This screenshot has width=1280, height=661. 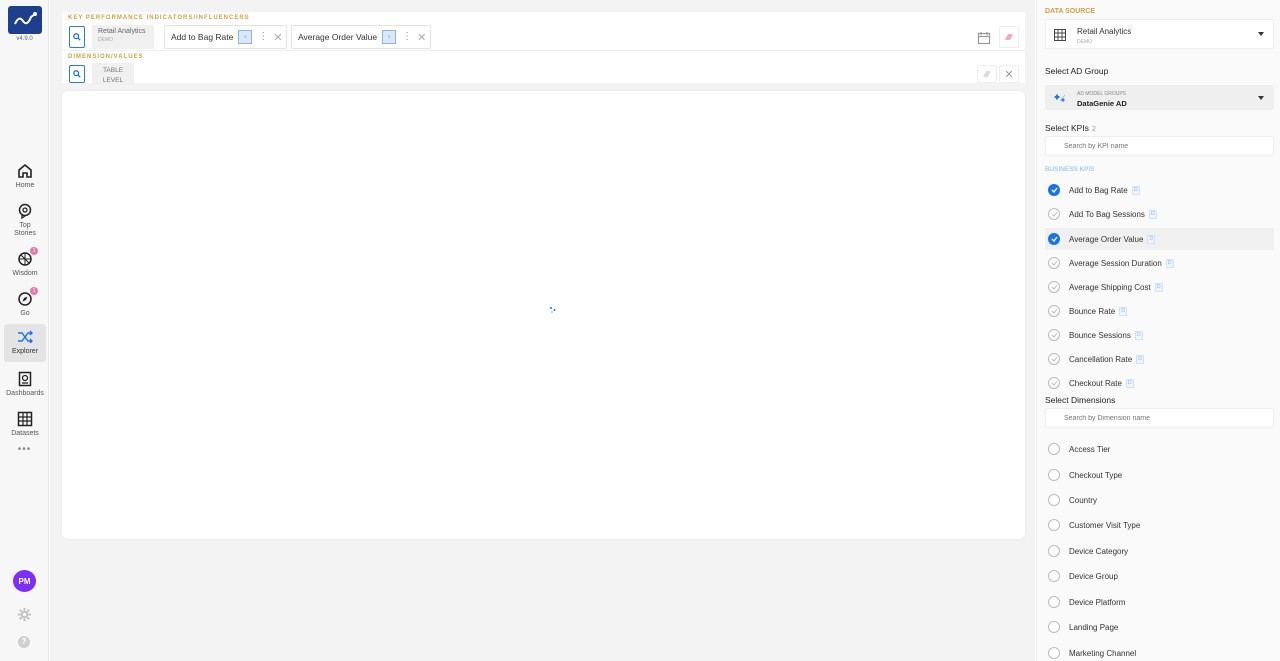 I want to click on help-icon: ?, so click(x=24, y=642).